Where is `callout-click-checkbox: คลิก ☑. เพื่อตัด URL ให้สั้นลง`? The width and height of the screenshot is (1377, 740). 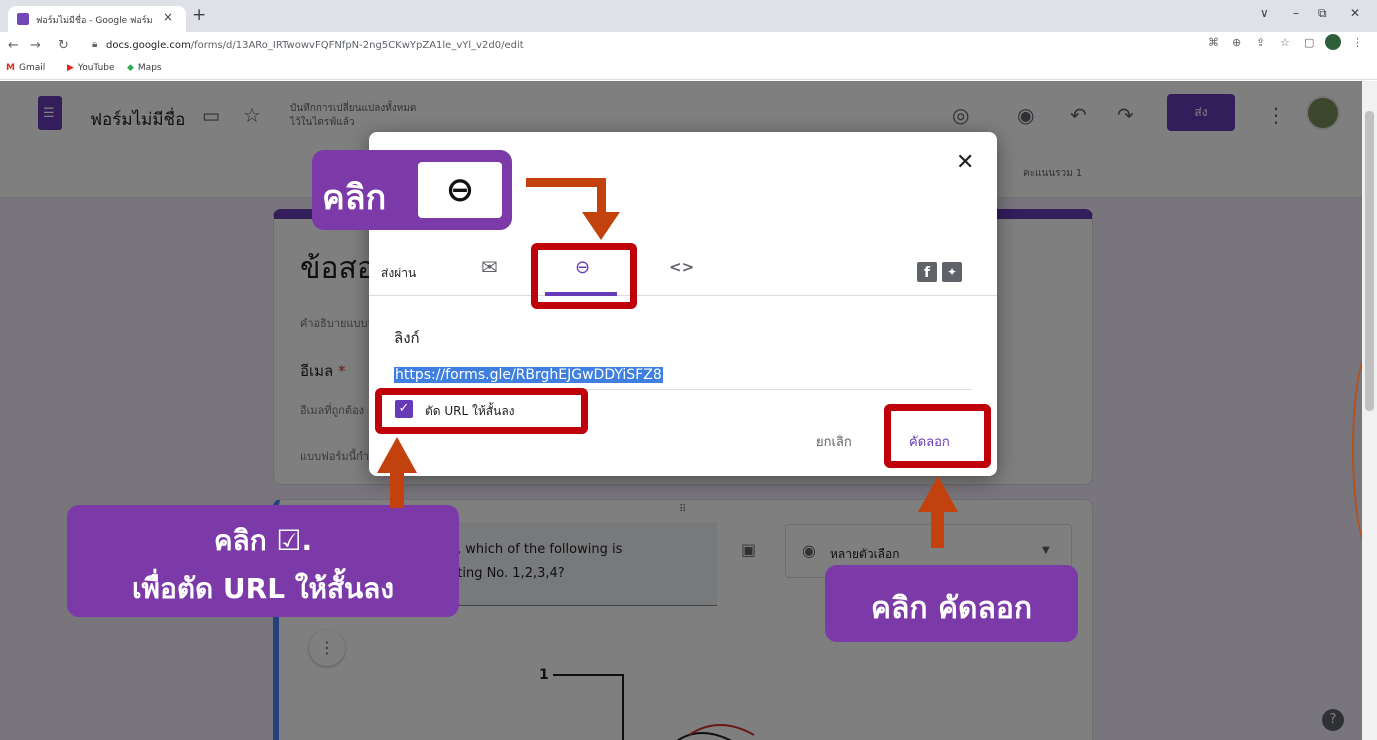 callout-click-checkbox: คลิก ☑. เพื่อตัด URL ให้สั้นลง is located at coordinates (263, 561).